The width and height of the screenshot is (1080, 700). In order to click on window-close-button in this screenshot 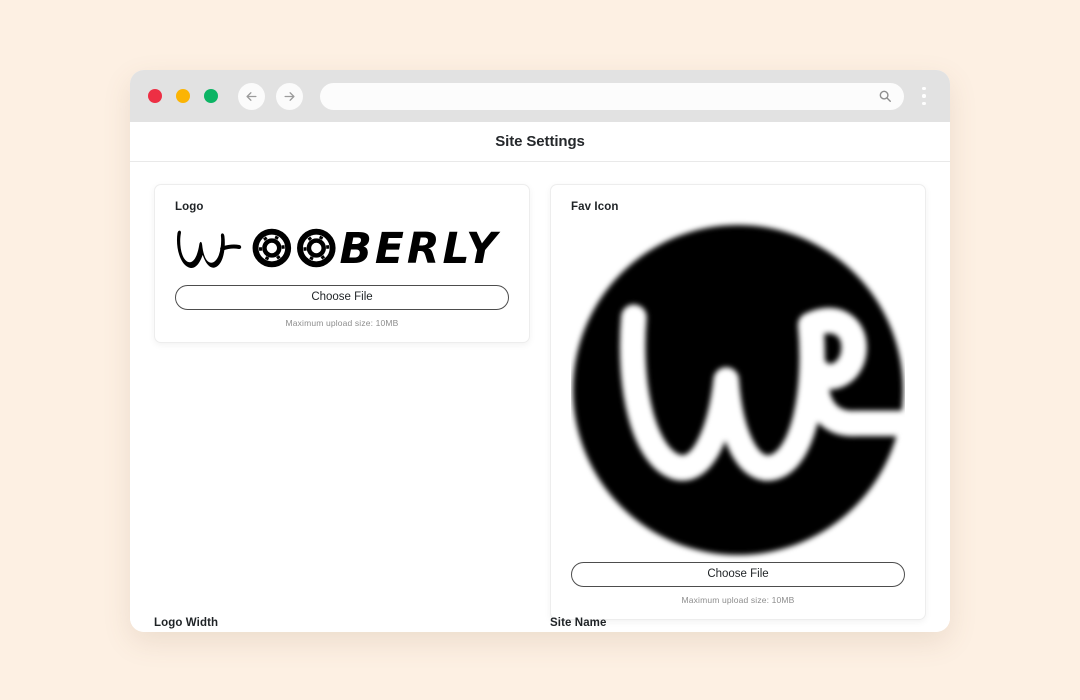, I will do `click(155, 96)`.